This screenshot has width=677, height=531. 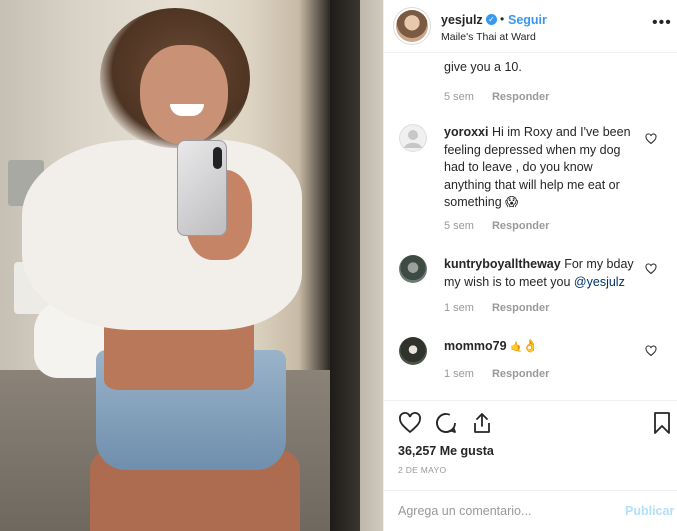 What do you see at coordinates (662, 423) in the screenshot?
I see `bookmark-icon` at bounding box center [662, 423].